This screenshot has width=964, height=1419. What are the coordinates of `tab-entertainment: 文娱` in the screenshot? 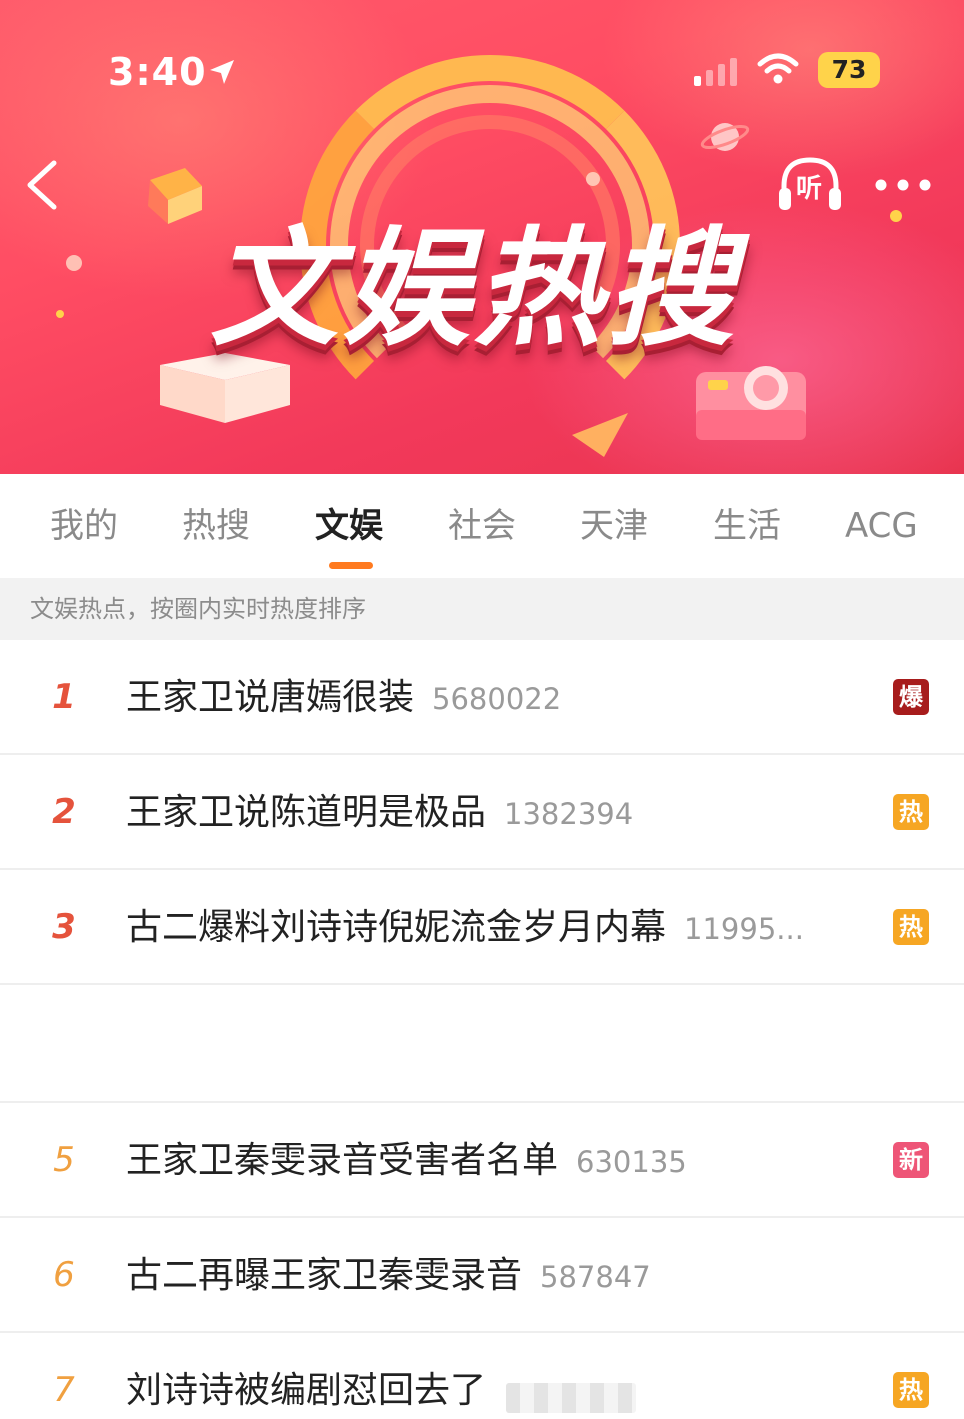 It's located at (349, 526).